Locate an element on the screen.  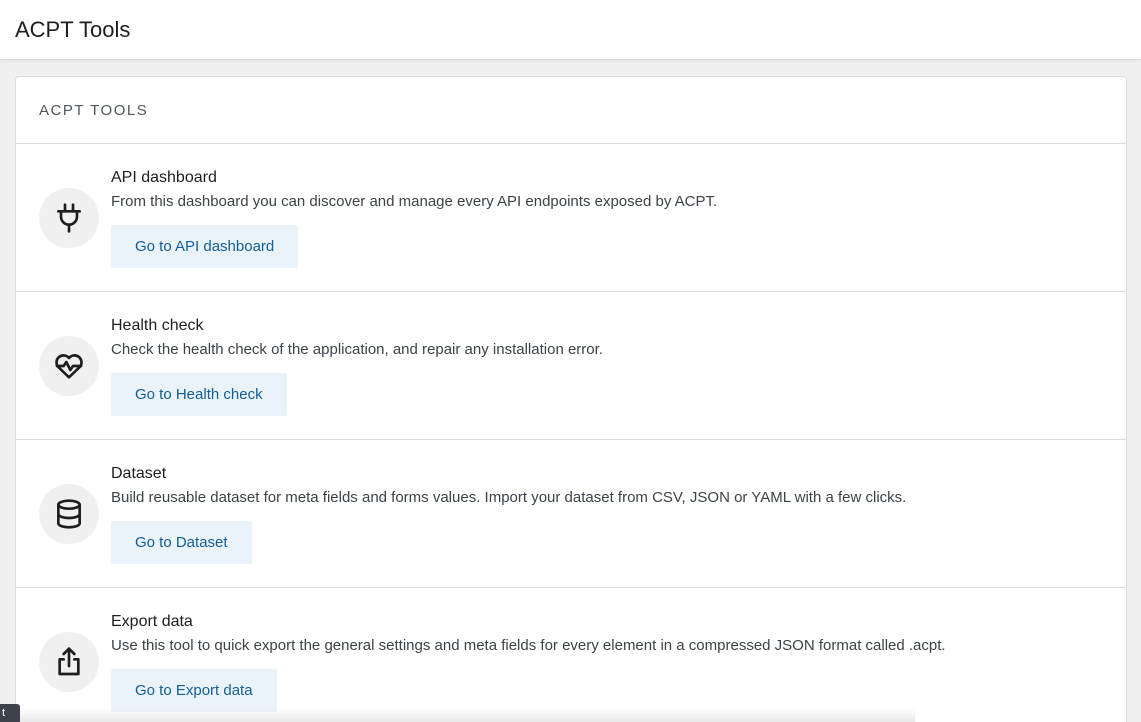
top-bar: ACPT Tools is located at coordinates (570, 30).